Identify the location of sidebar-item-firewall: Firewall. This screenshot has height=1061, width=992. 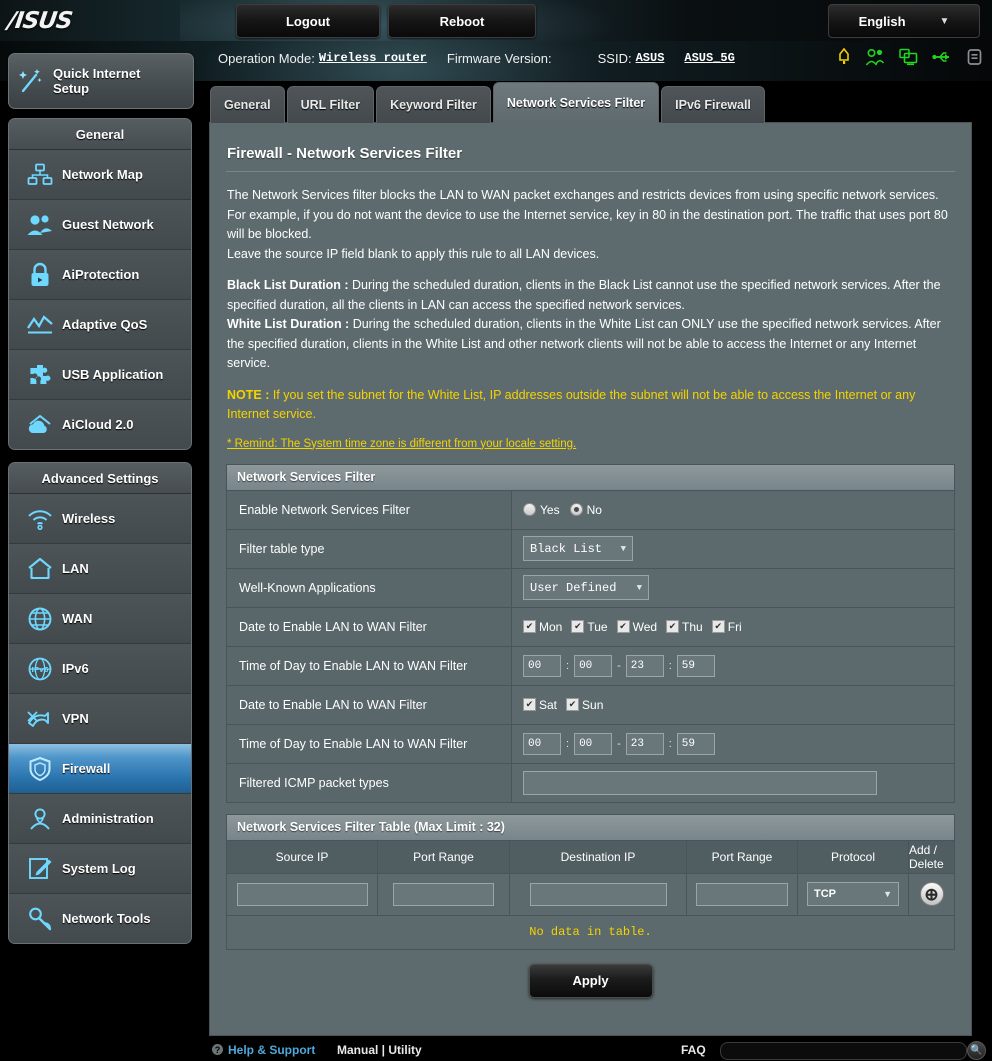
(100, 769).